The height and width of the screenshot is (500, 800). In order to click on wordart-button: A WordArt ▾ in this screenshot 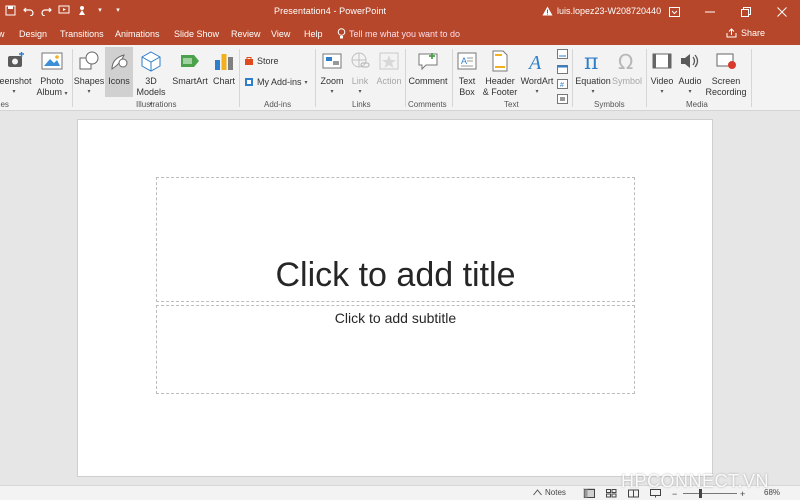, I will do `click(537, 73)`.